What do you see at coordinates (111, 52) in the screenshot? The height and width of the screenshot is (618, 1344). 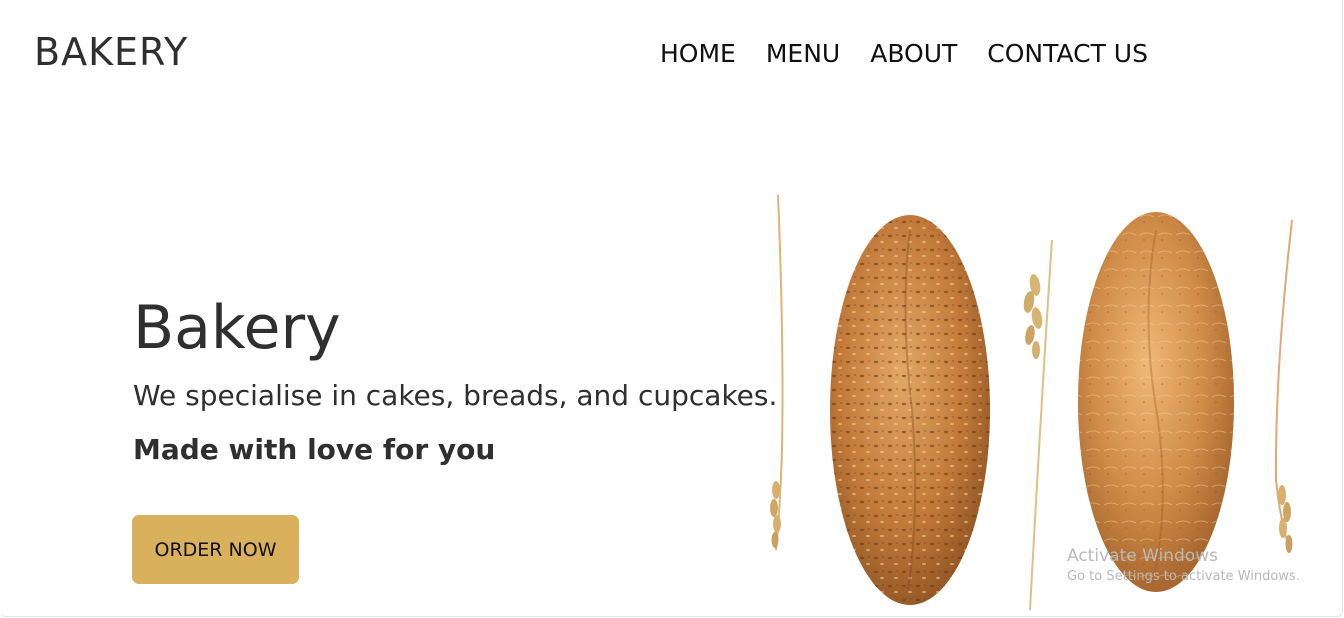 I see `site-logo: BAKERY` at bounding box center [111, 52].